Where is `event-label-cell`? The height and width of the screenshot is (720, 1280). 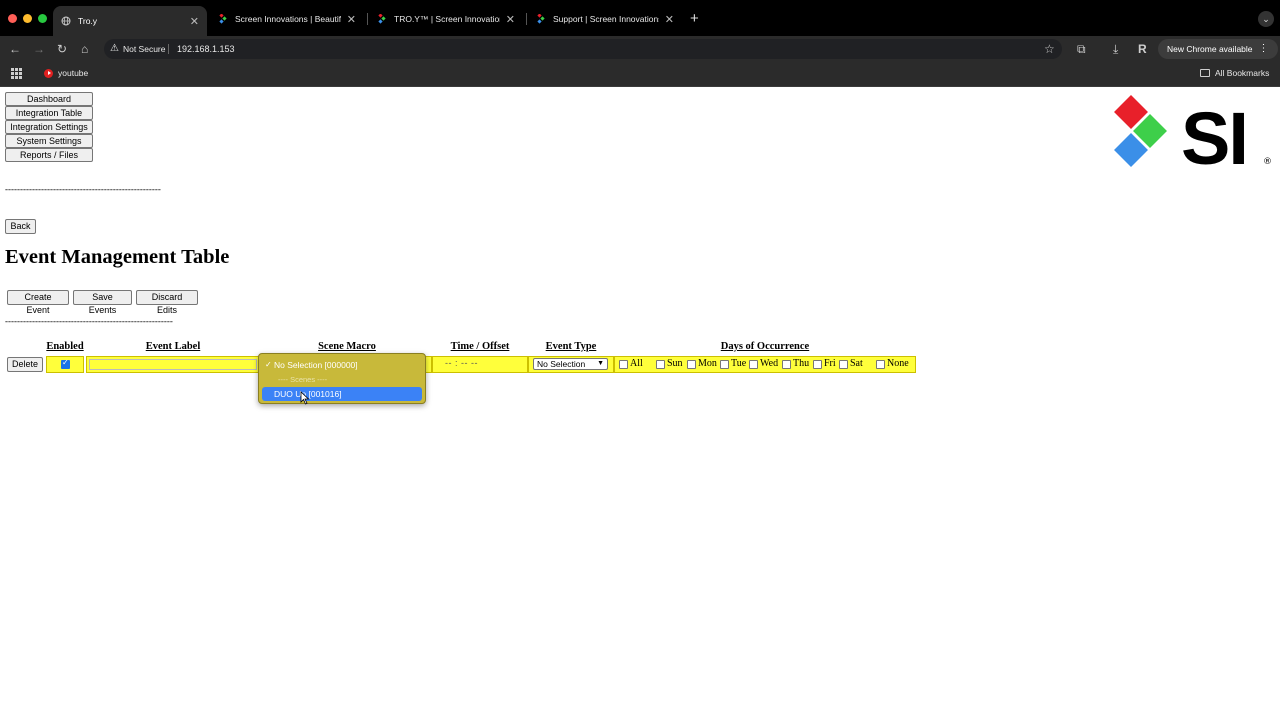
event-label-cell is located at coordinates (173, 364).